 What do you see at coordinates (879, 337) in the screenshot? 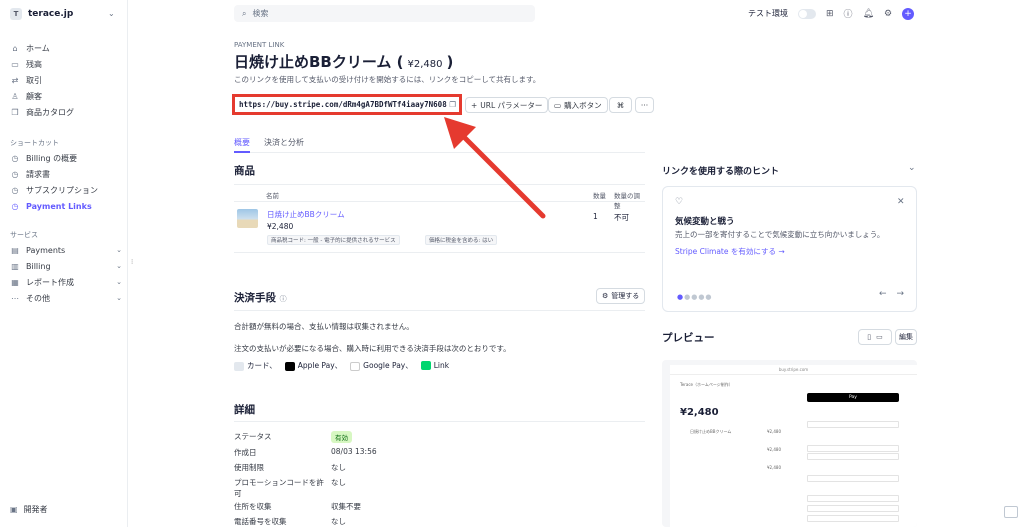
I see `desktop-icon: ▭` at bounding box center [879, 337].